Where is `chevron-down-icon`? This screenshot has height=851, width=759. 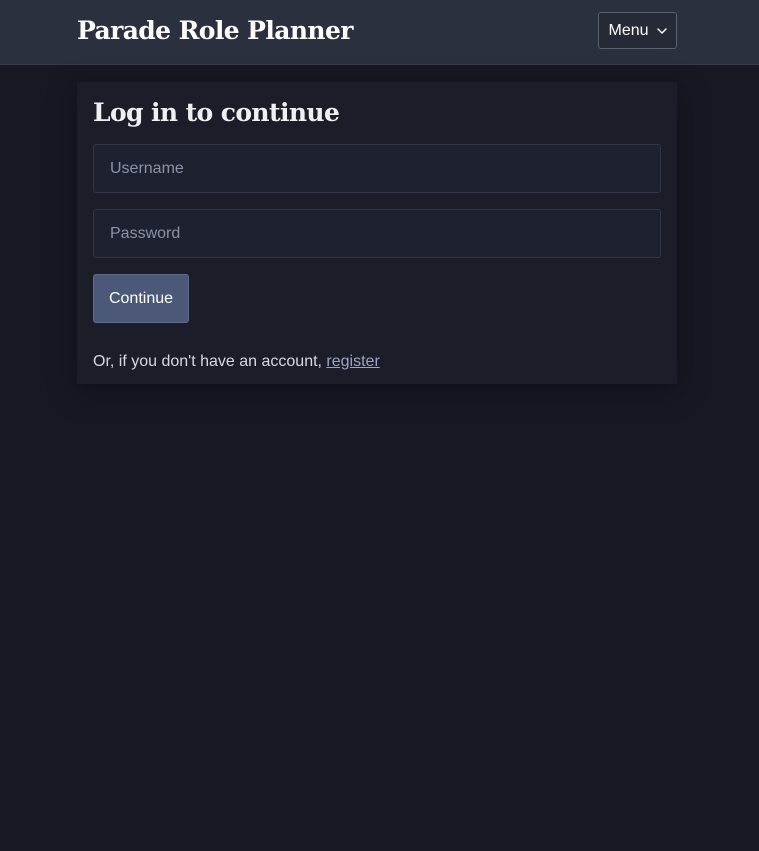
chevron-down-icon is located at coordinates (661, 30).